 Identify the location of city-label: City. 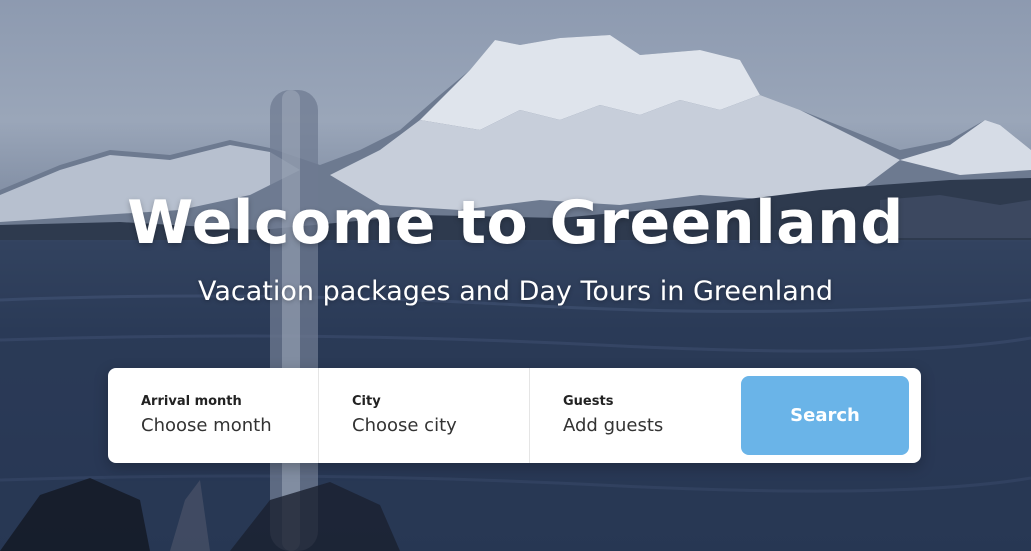
(366, 401).